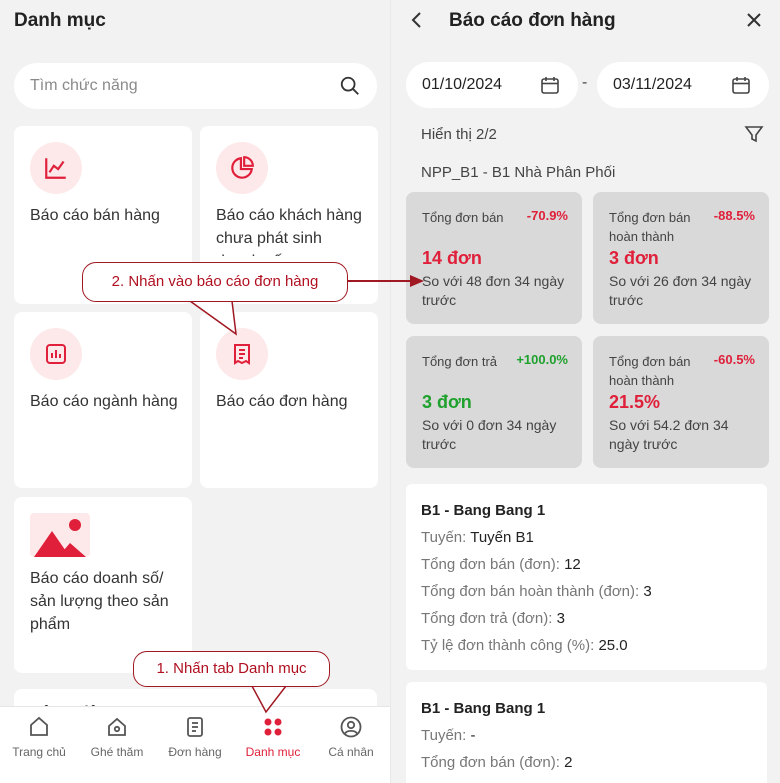  What do you see at coordinates (273, 727) in the screenshot?
I see `grid-icon` at bounding box center [273, 727].